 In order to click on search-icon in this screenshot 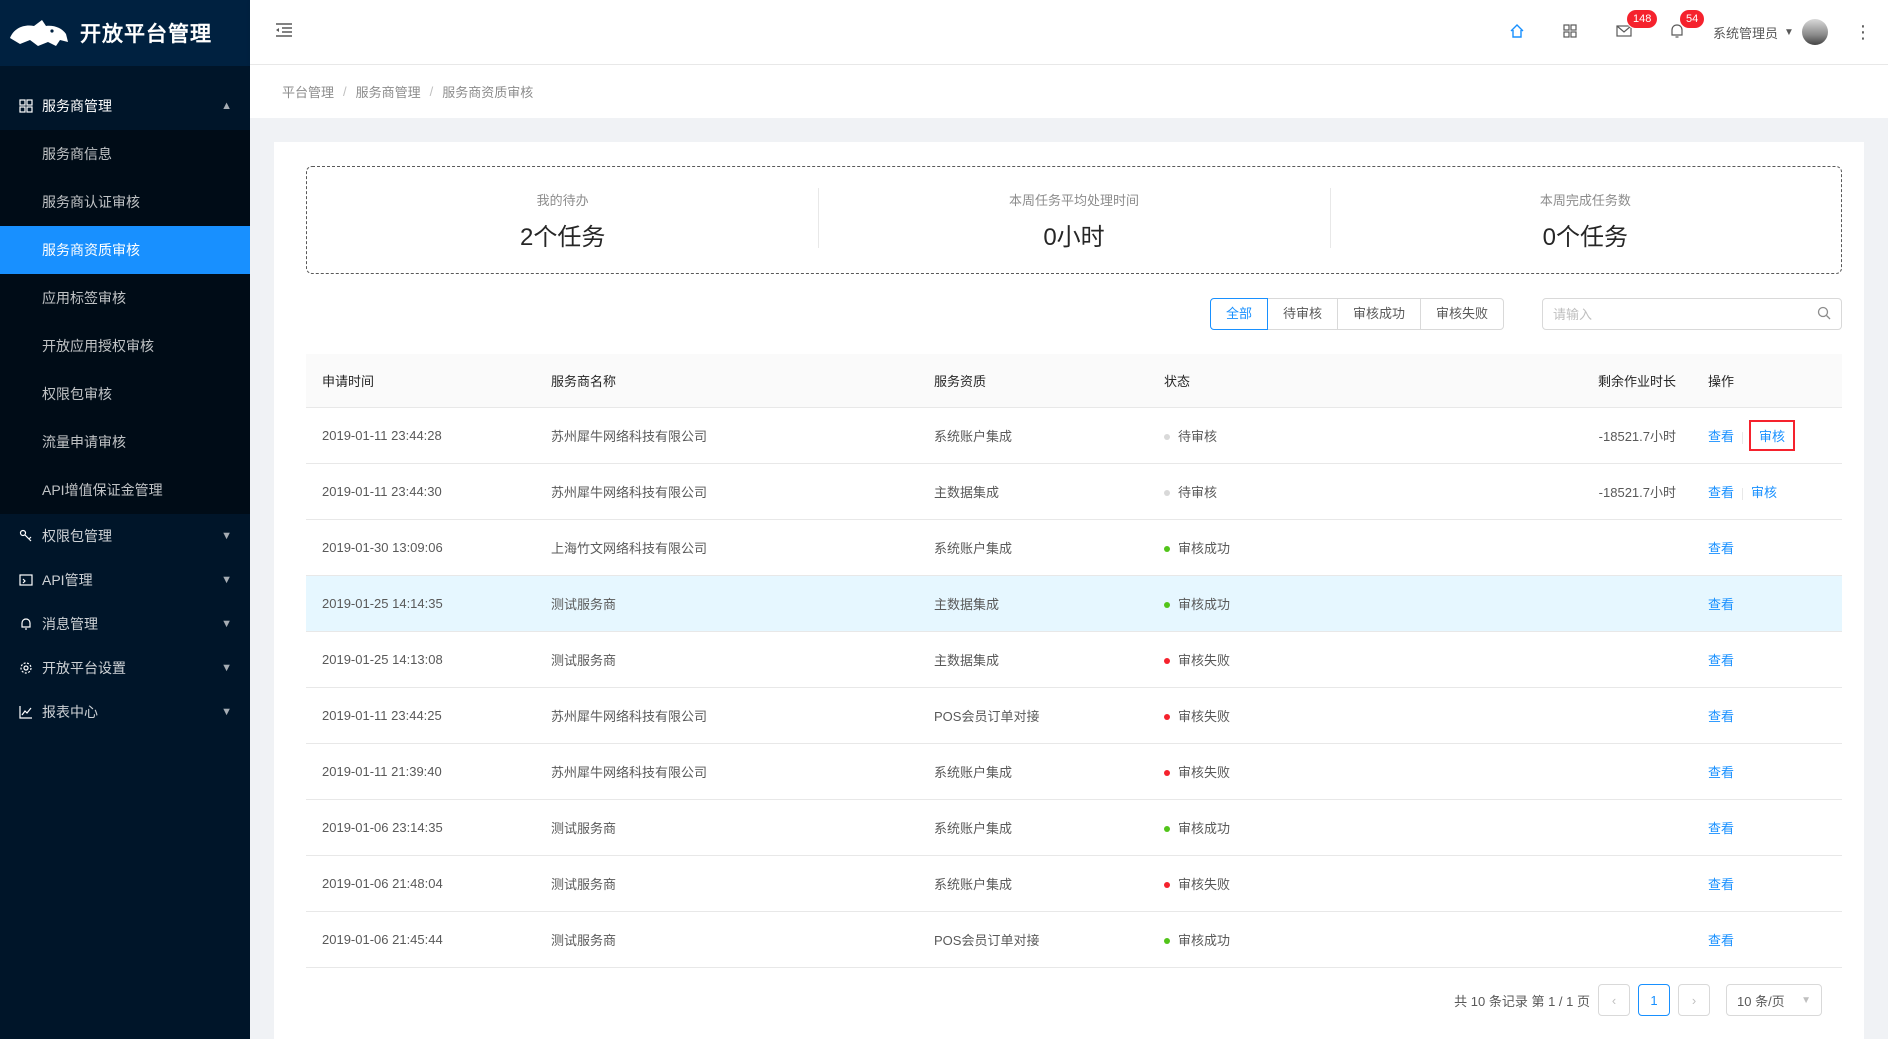, I will do `click(1824, 314)`.